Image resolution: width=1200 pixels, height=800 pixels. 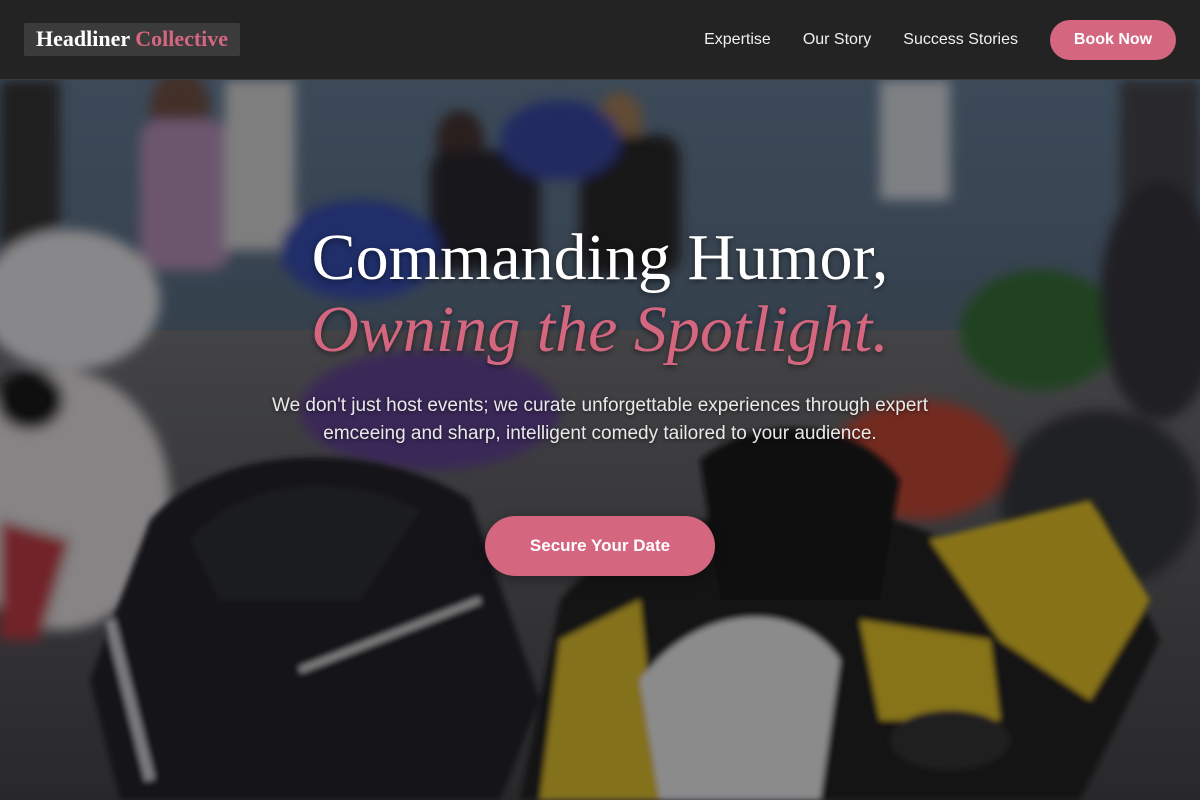 I want to click on nav-link-success-stories: Success Stories, so click(x=960, y=40).